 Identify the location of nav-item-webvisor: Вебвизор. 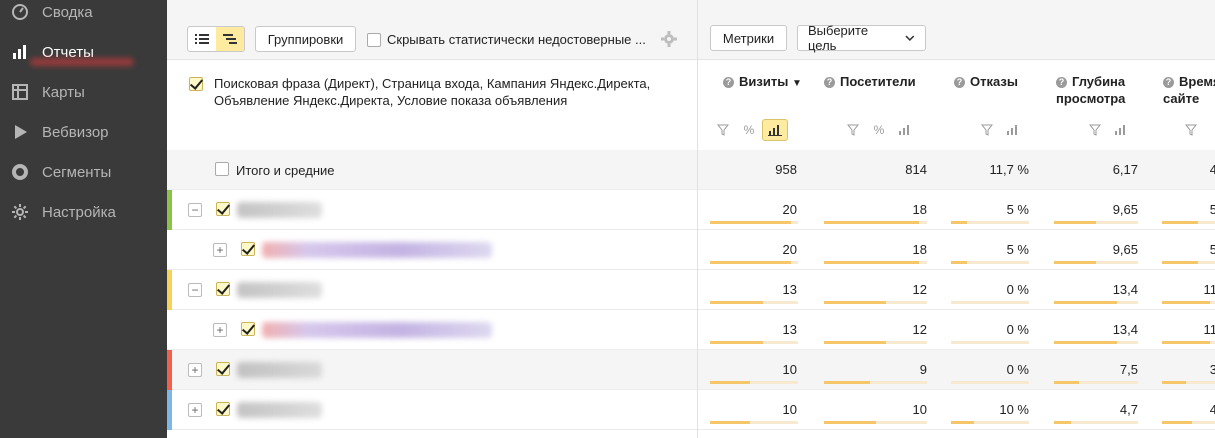
(83, 132).